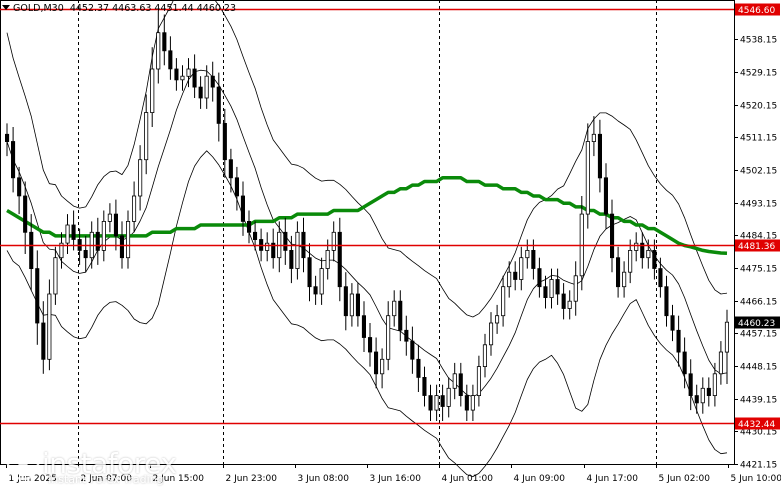  Describe the element at coordinates (468, 479) in the screenshot. I see `time-tick-label: 4 Jun 01:00` at that location.